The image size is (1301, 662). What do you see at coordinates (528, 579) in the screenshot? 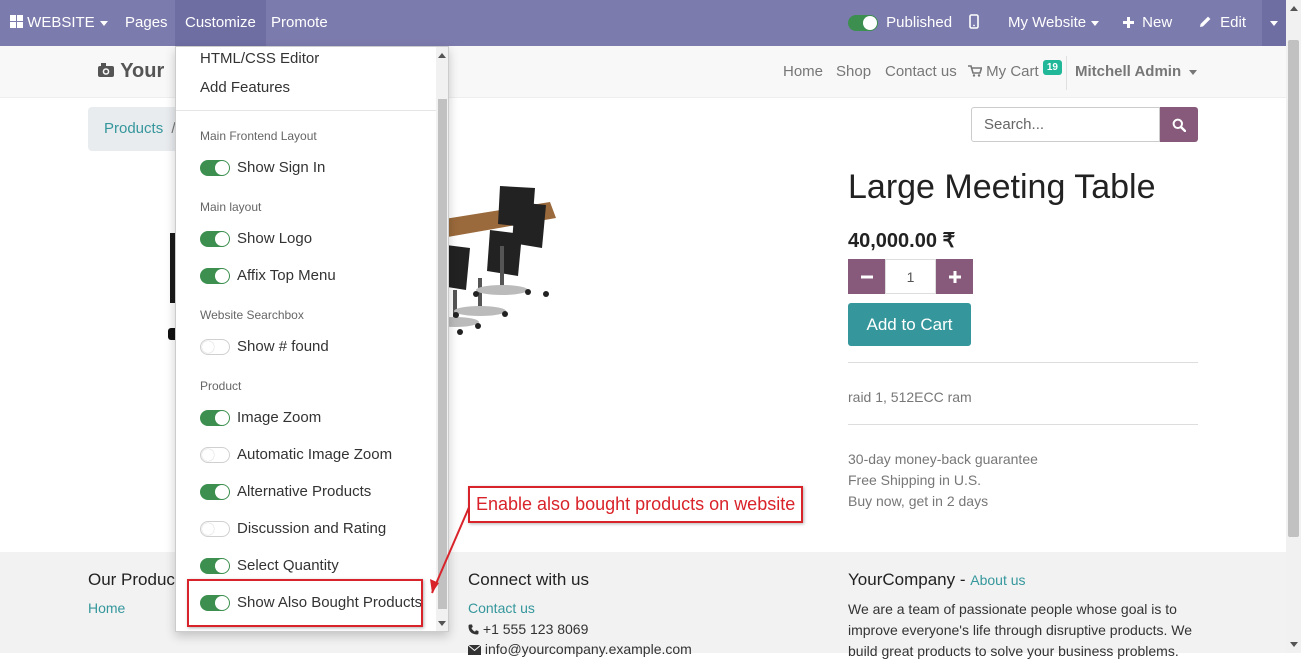
I see `footer-connect-heading: Connect with us` at bounding box center [528, 579].